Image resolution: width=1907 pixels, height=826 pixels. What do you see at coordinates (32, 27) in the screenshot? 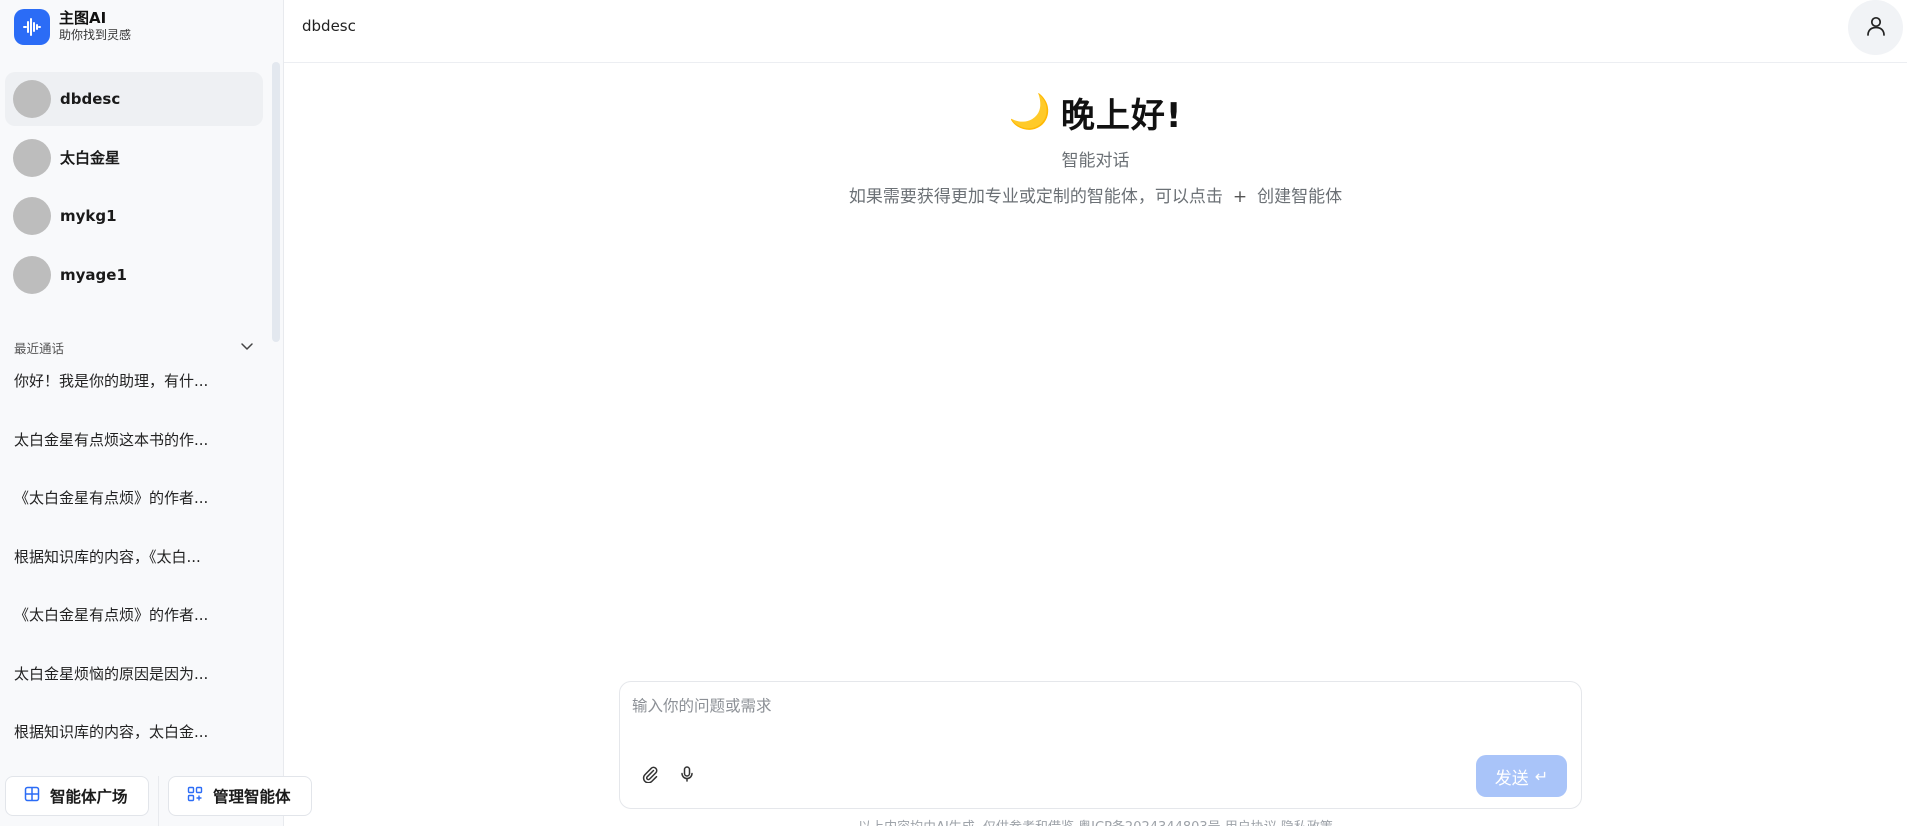
I see `waveform-logo-icon` at bounding box center [32, 27].